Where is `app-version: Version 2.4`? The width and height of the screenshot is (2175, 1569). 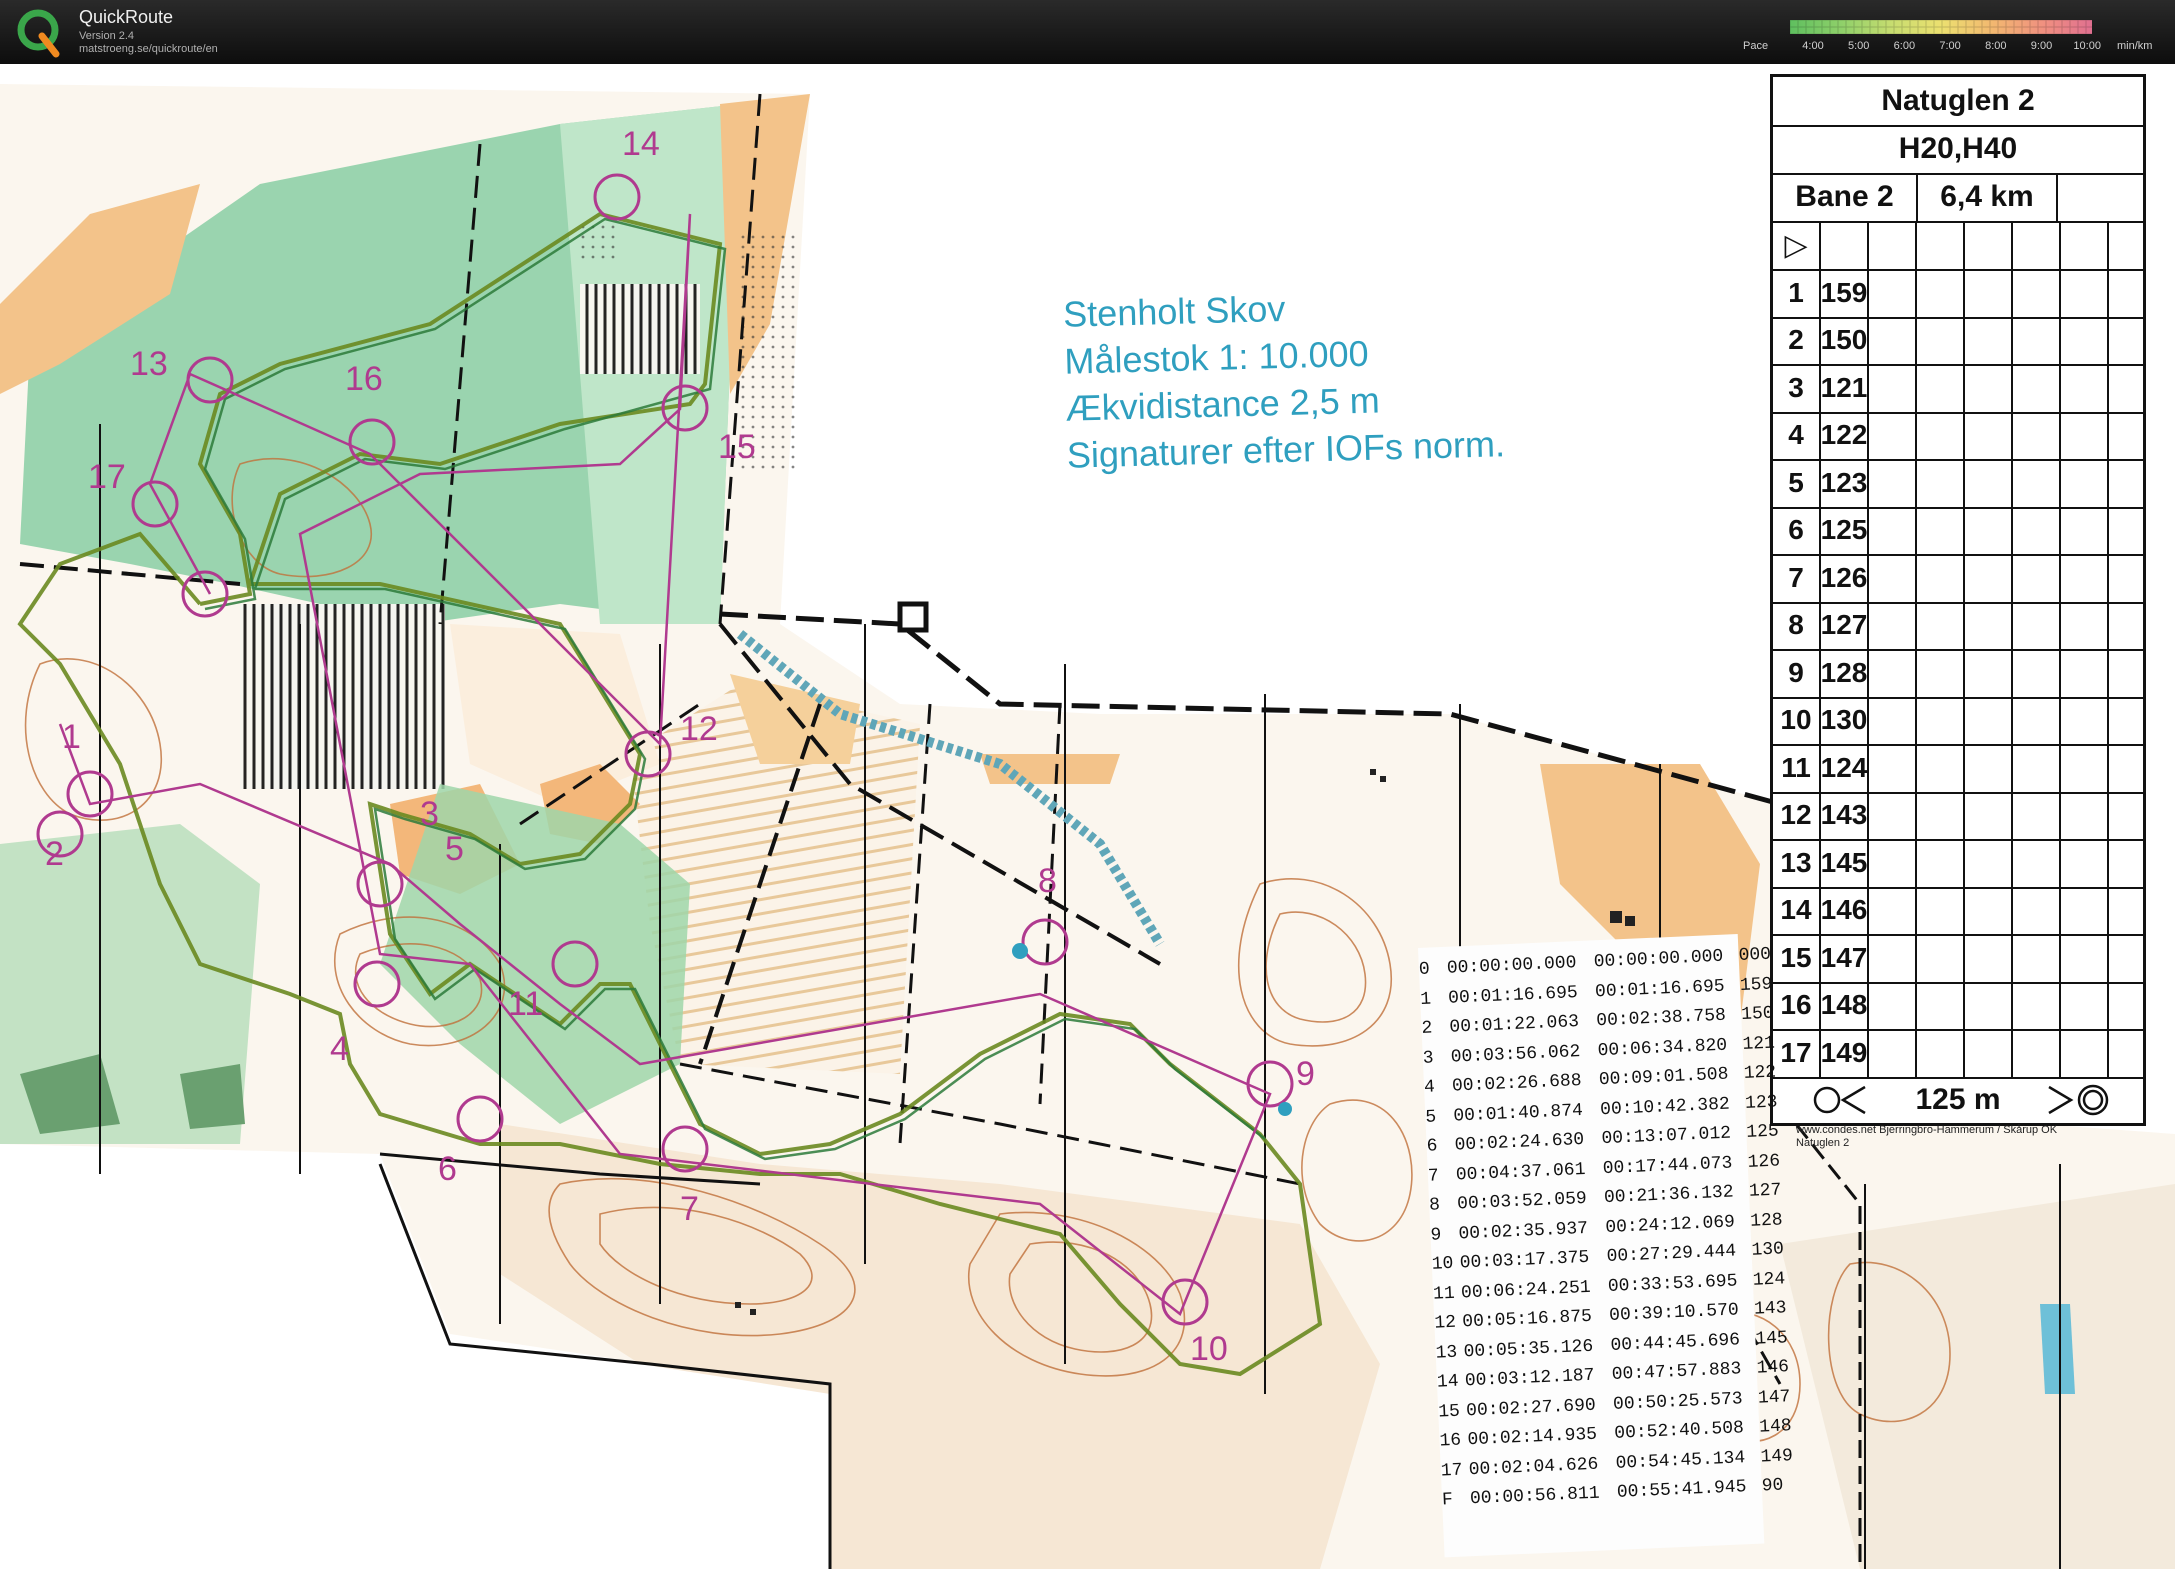 app-version: Version 2.4 is located at coordinates (107, 36).